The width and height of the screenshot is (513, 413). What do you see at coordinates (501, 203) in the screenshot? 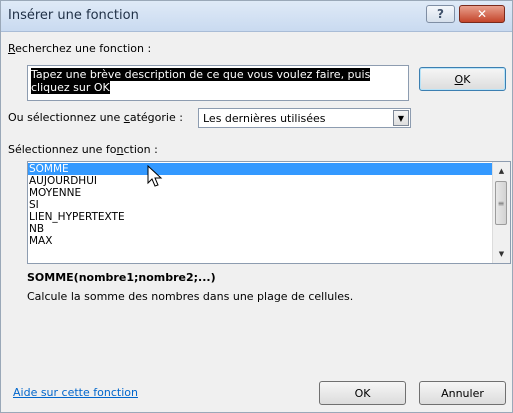
I see `scroll-thumb: ≡` at bounding box center [501, 203].